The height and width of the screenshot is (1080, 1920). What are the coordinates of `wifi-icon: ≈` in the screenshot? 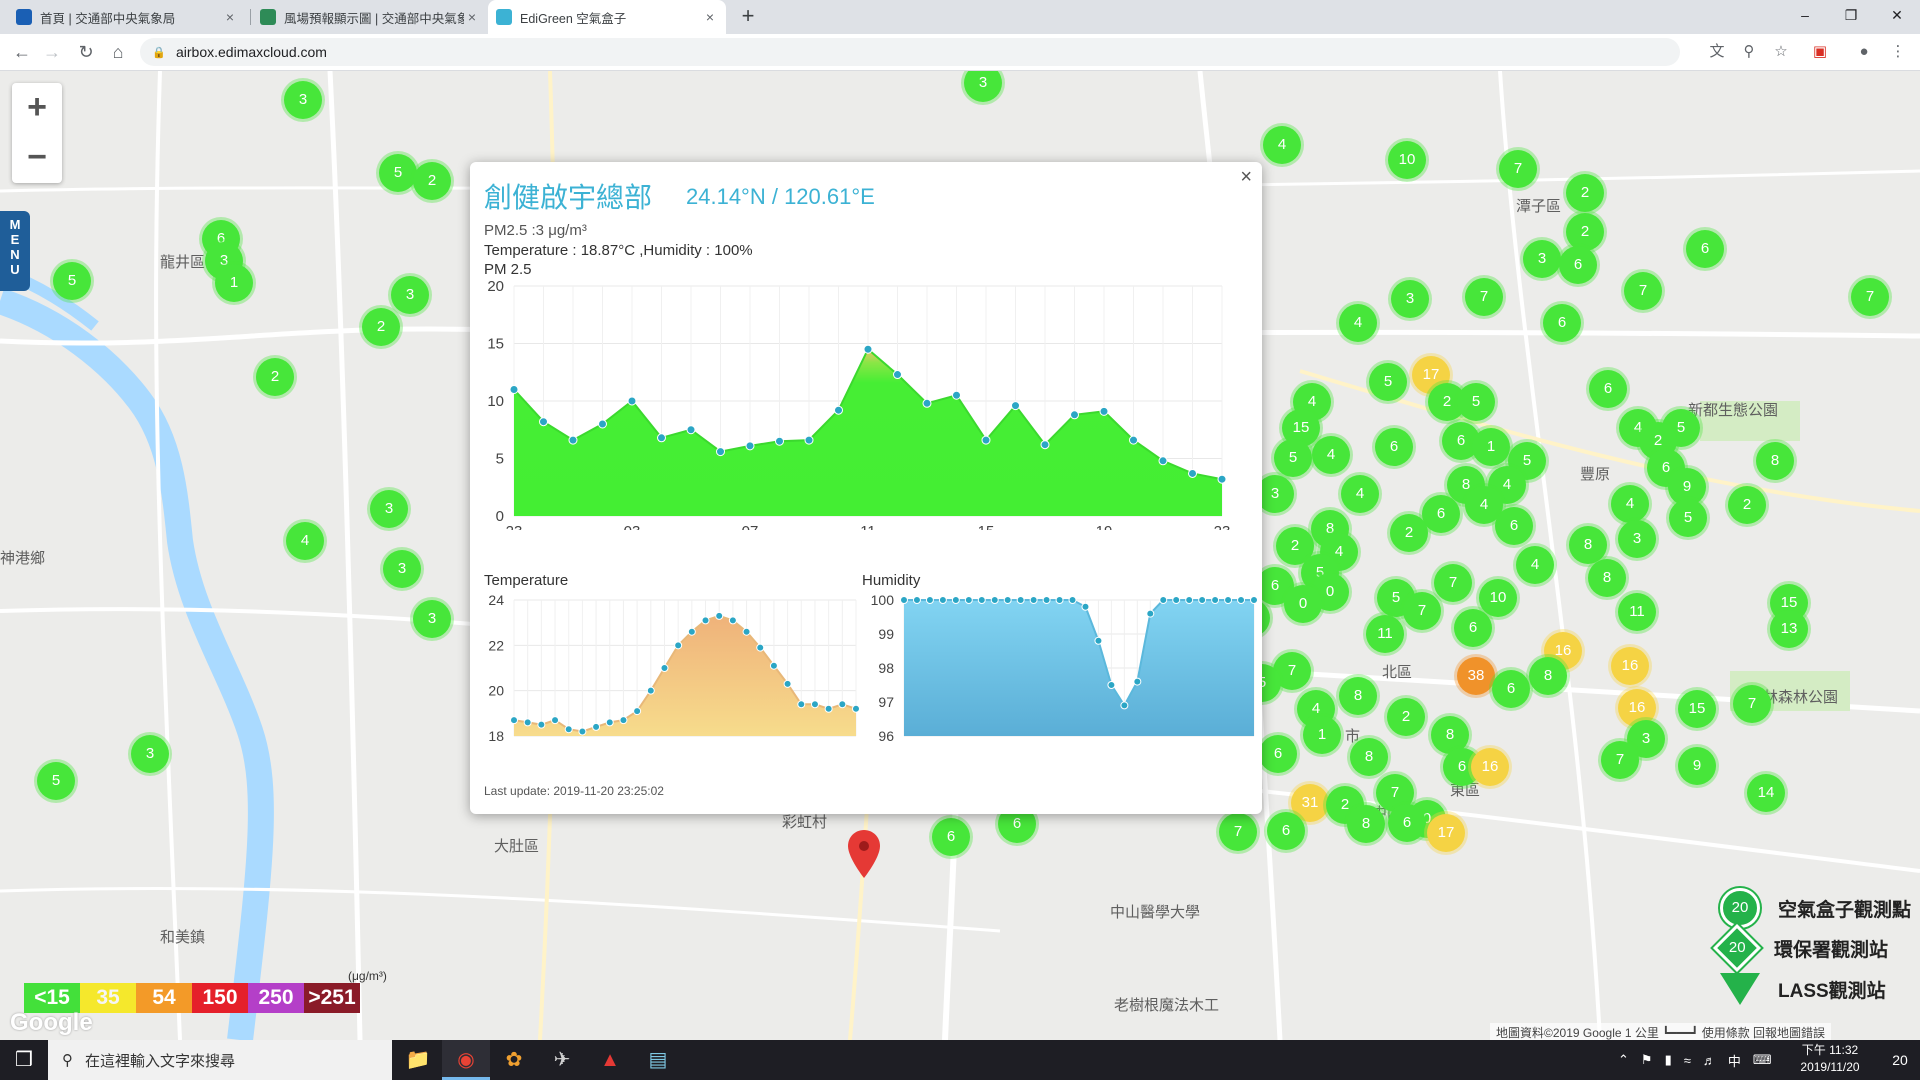 It's located at (1687, 1060).